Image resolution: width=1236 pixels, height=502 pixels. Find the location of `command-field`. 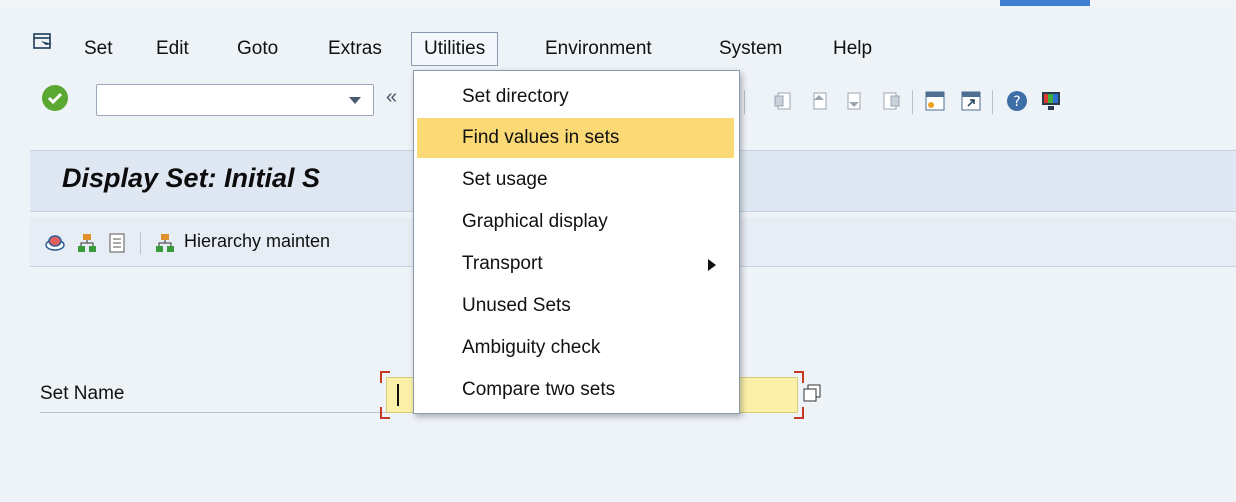

command-field is located at coordinates (235, 100).